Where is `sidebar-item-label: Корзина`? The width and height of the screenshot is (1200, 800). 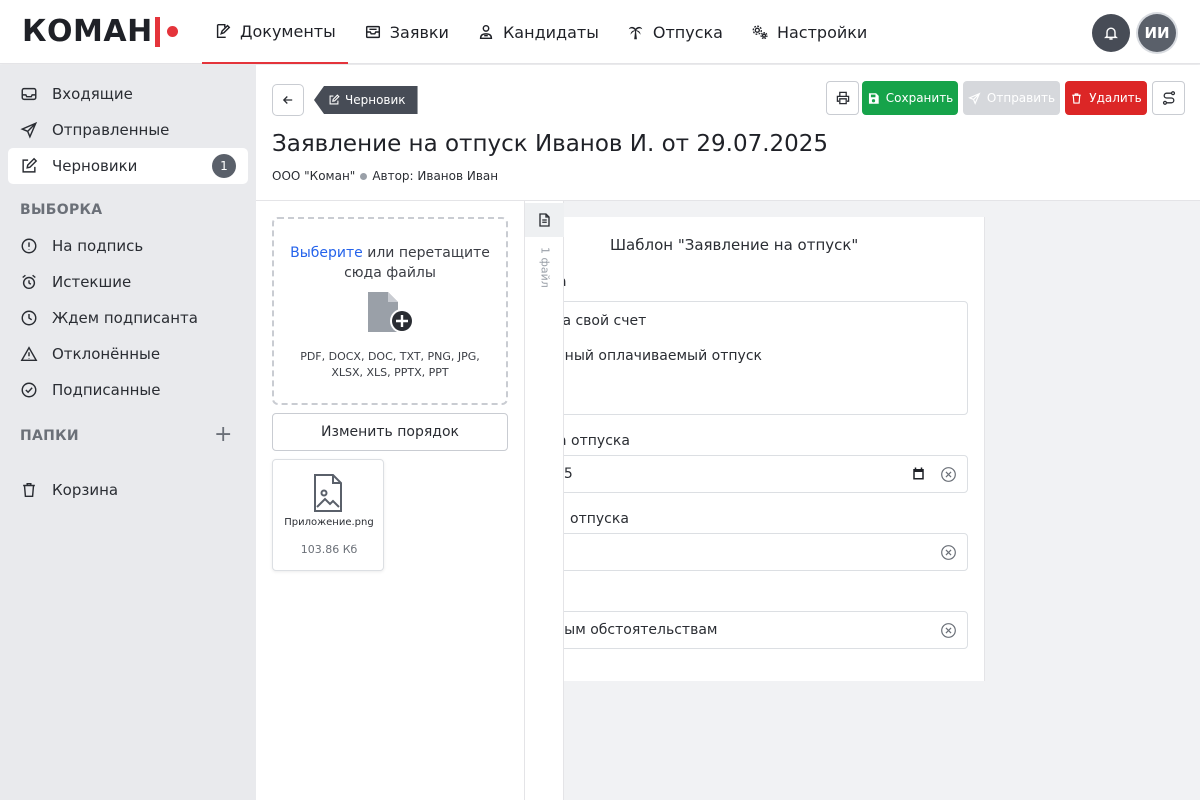
sidebar-item-label: Корзина is located at coordinates (85, 490).